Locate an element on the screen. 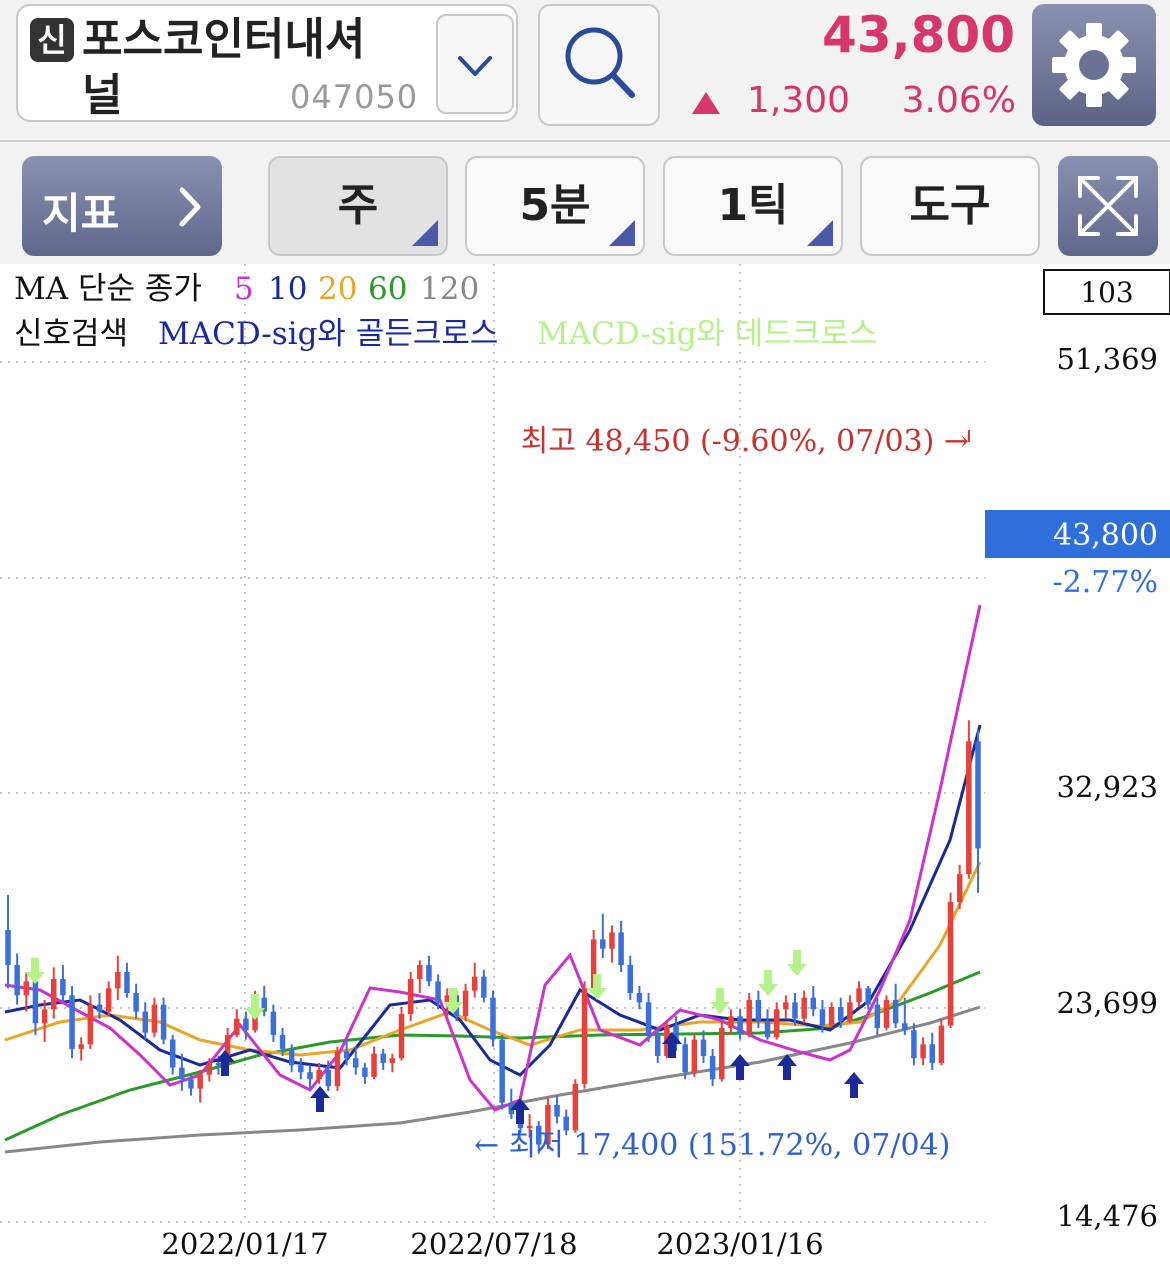 Image resolution: width=1170 pixels, height=1270 pixels. current-price: 43,800 is located at coordinates (918, 35).